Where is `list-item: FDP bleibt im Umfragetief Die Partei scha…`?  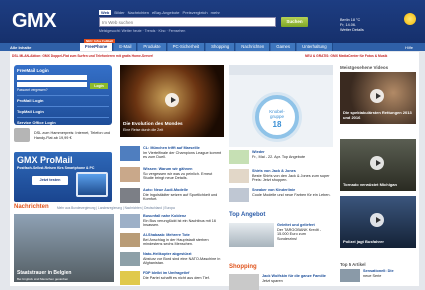
list-item: FDP bleibt im Umfragetief Die Partei scha… is located at coordinates (172, 279).